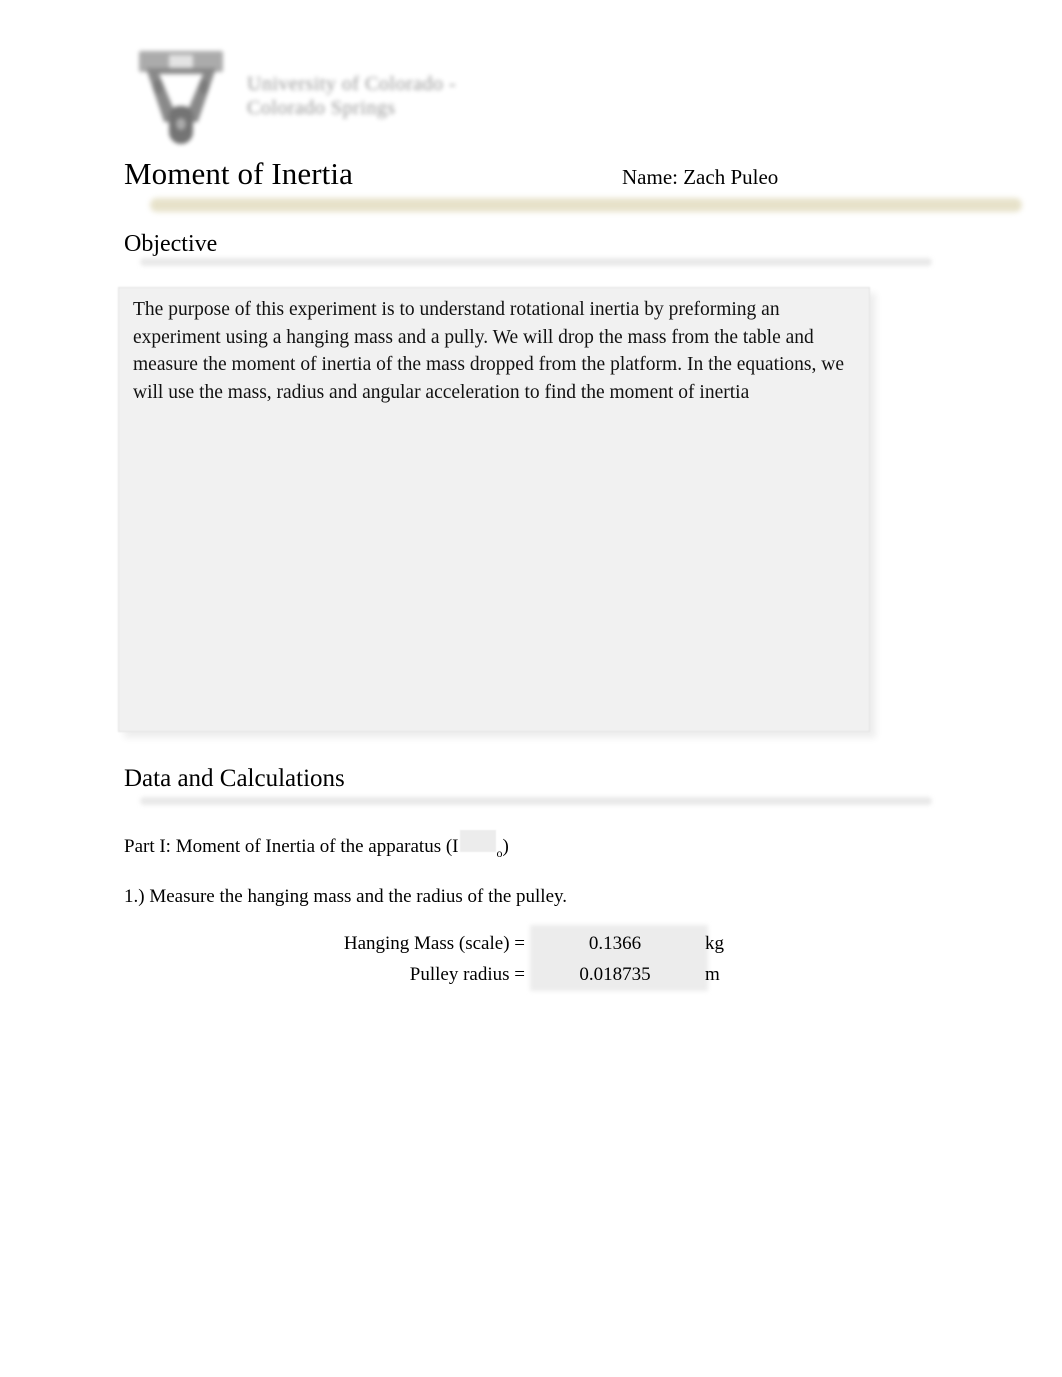 The height and width of the screenshot is (1377, 1062). I want to click on objective-heading-rule, so click(536, 262).